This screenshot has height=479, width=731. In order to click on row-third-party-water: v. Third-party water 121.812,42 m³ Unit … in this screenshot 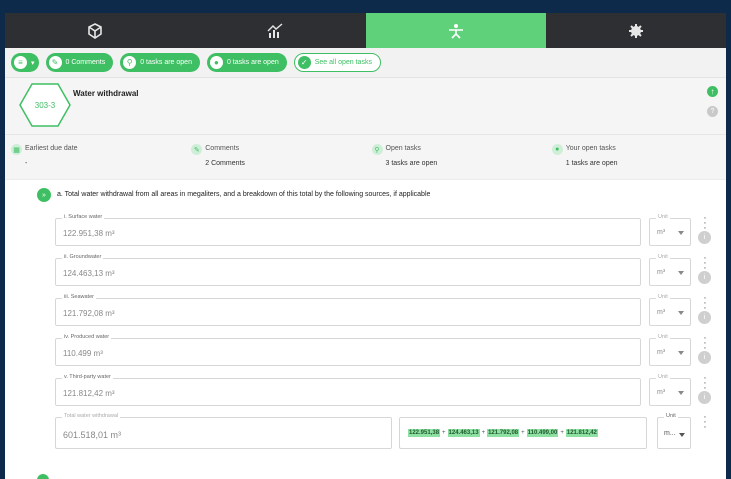, I will do `click(365, 389)`.